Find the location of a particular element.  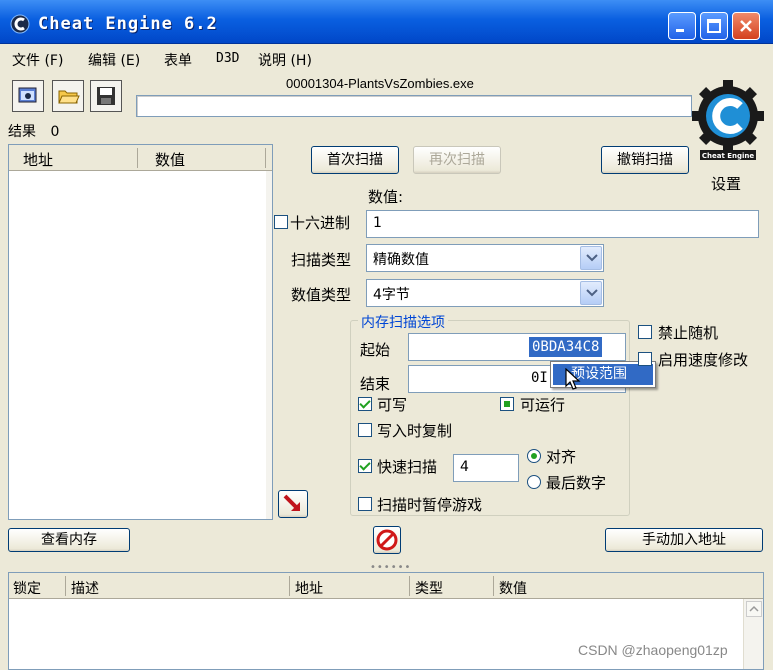

column-lock: 锁定 is located at coordinates (27, 588).